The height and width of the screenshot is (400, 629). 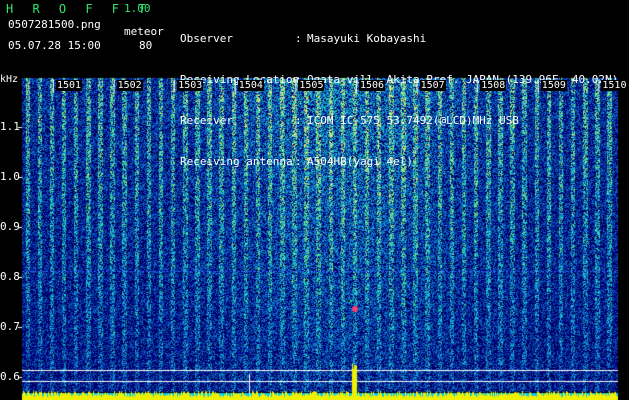 I want to click on y-axis-unit: kHz, so click(x=9, y=79).